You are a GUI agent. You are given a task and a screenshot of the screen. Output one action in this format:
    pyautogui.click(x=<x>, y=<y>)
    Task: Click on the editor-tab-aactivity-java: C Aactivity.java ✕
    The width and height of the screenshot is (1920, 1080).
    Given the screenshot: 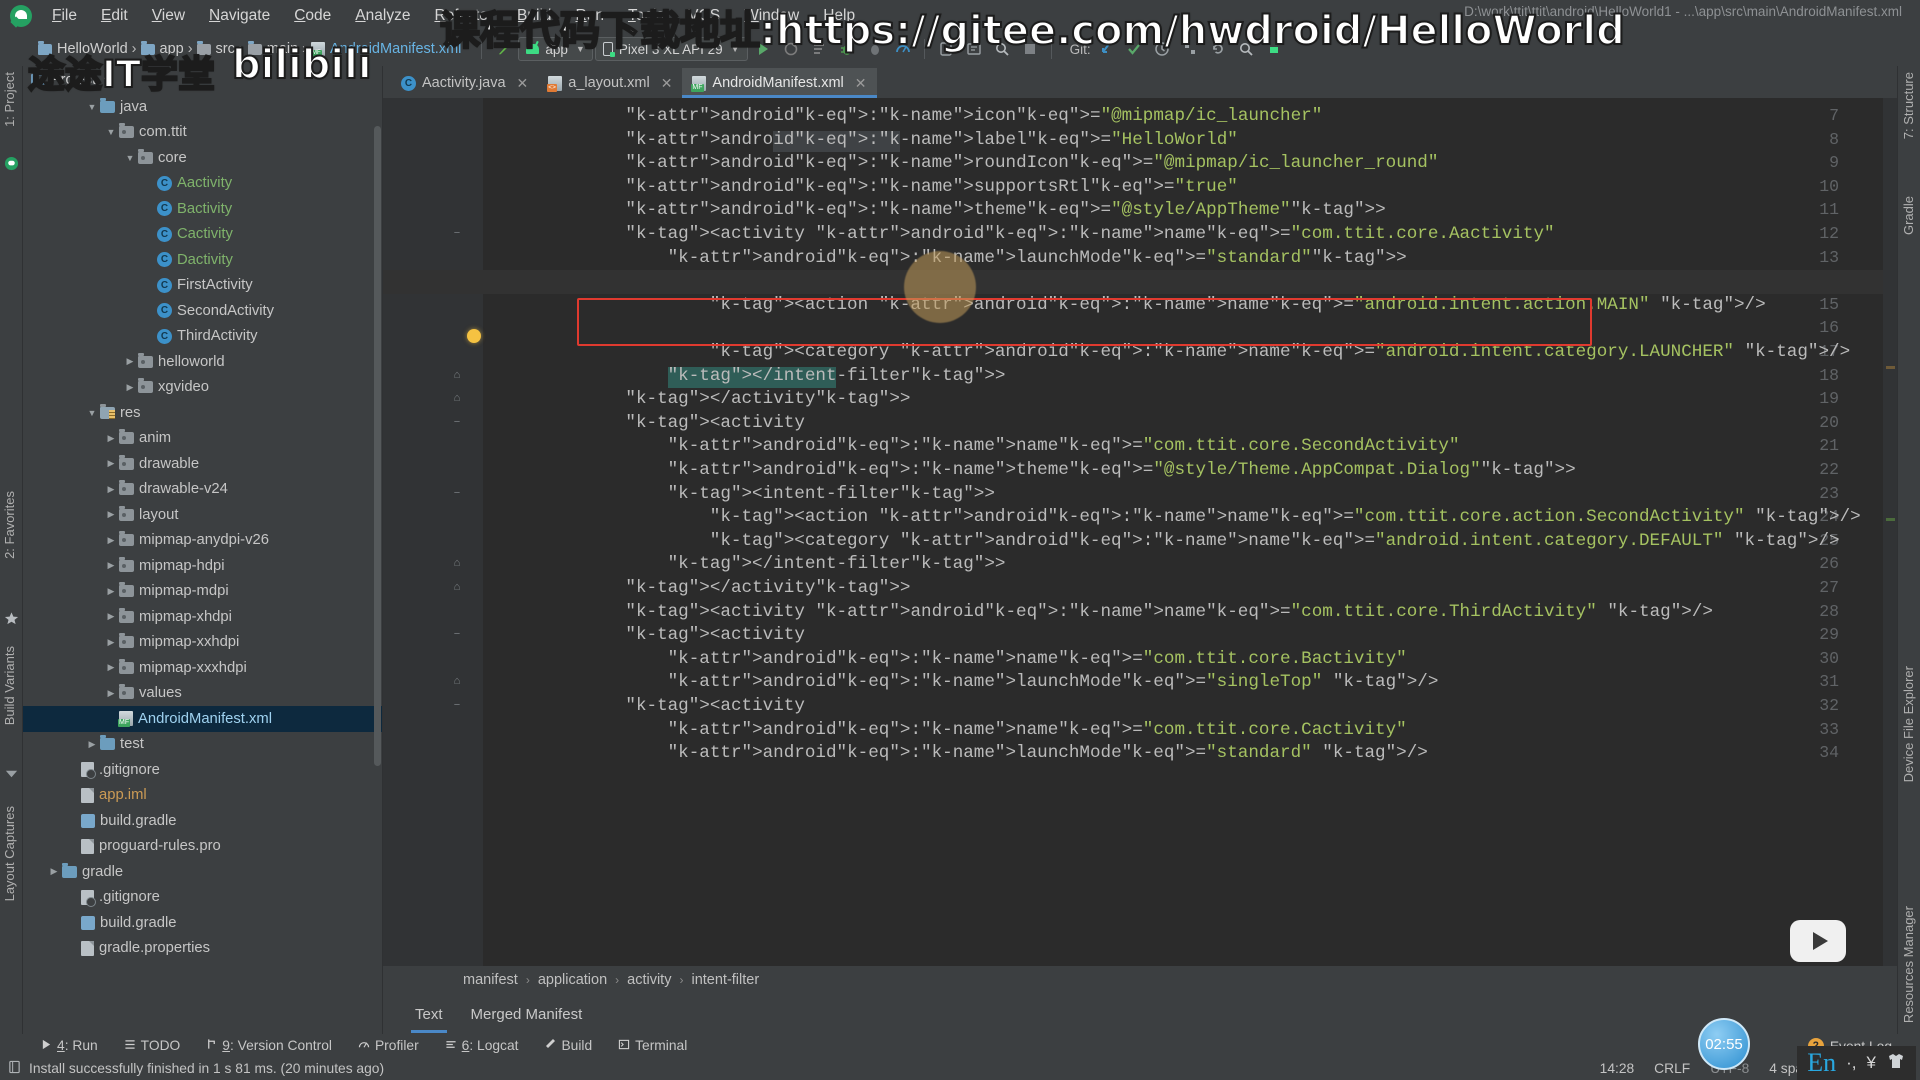 What is the action you would take?
    pyautogui.click(x=464, y=83)
    